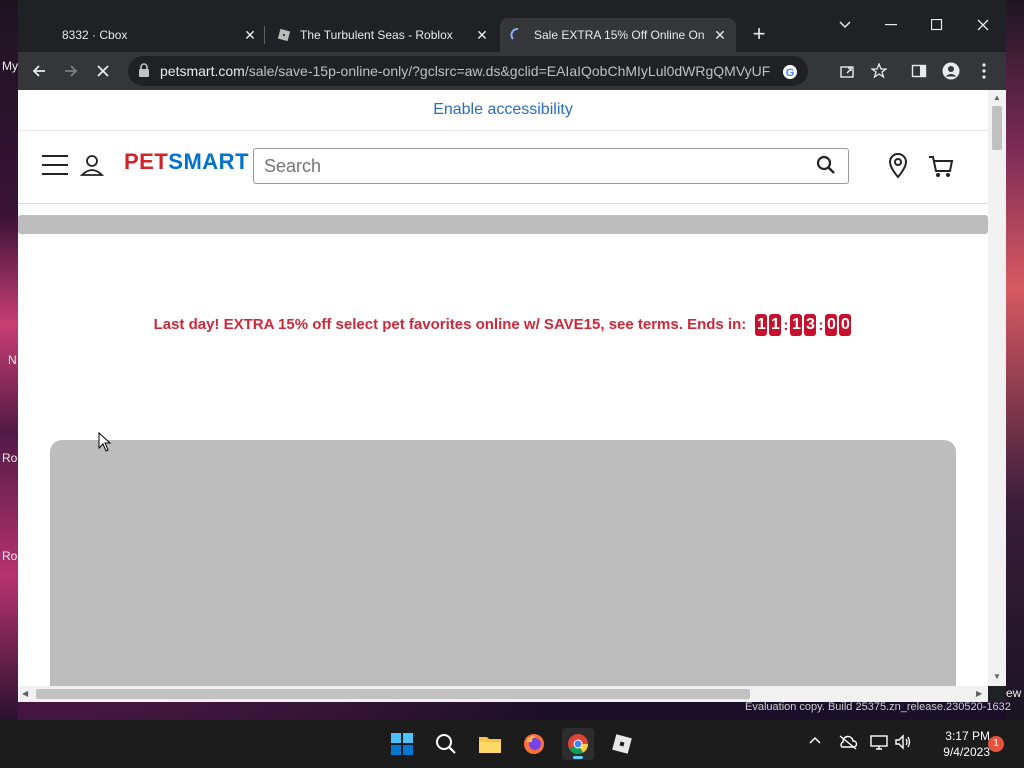  Describe the element at coordinates (503, 224) in the screenshot. I see `loading-placeholder-bar` at that location.